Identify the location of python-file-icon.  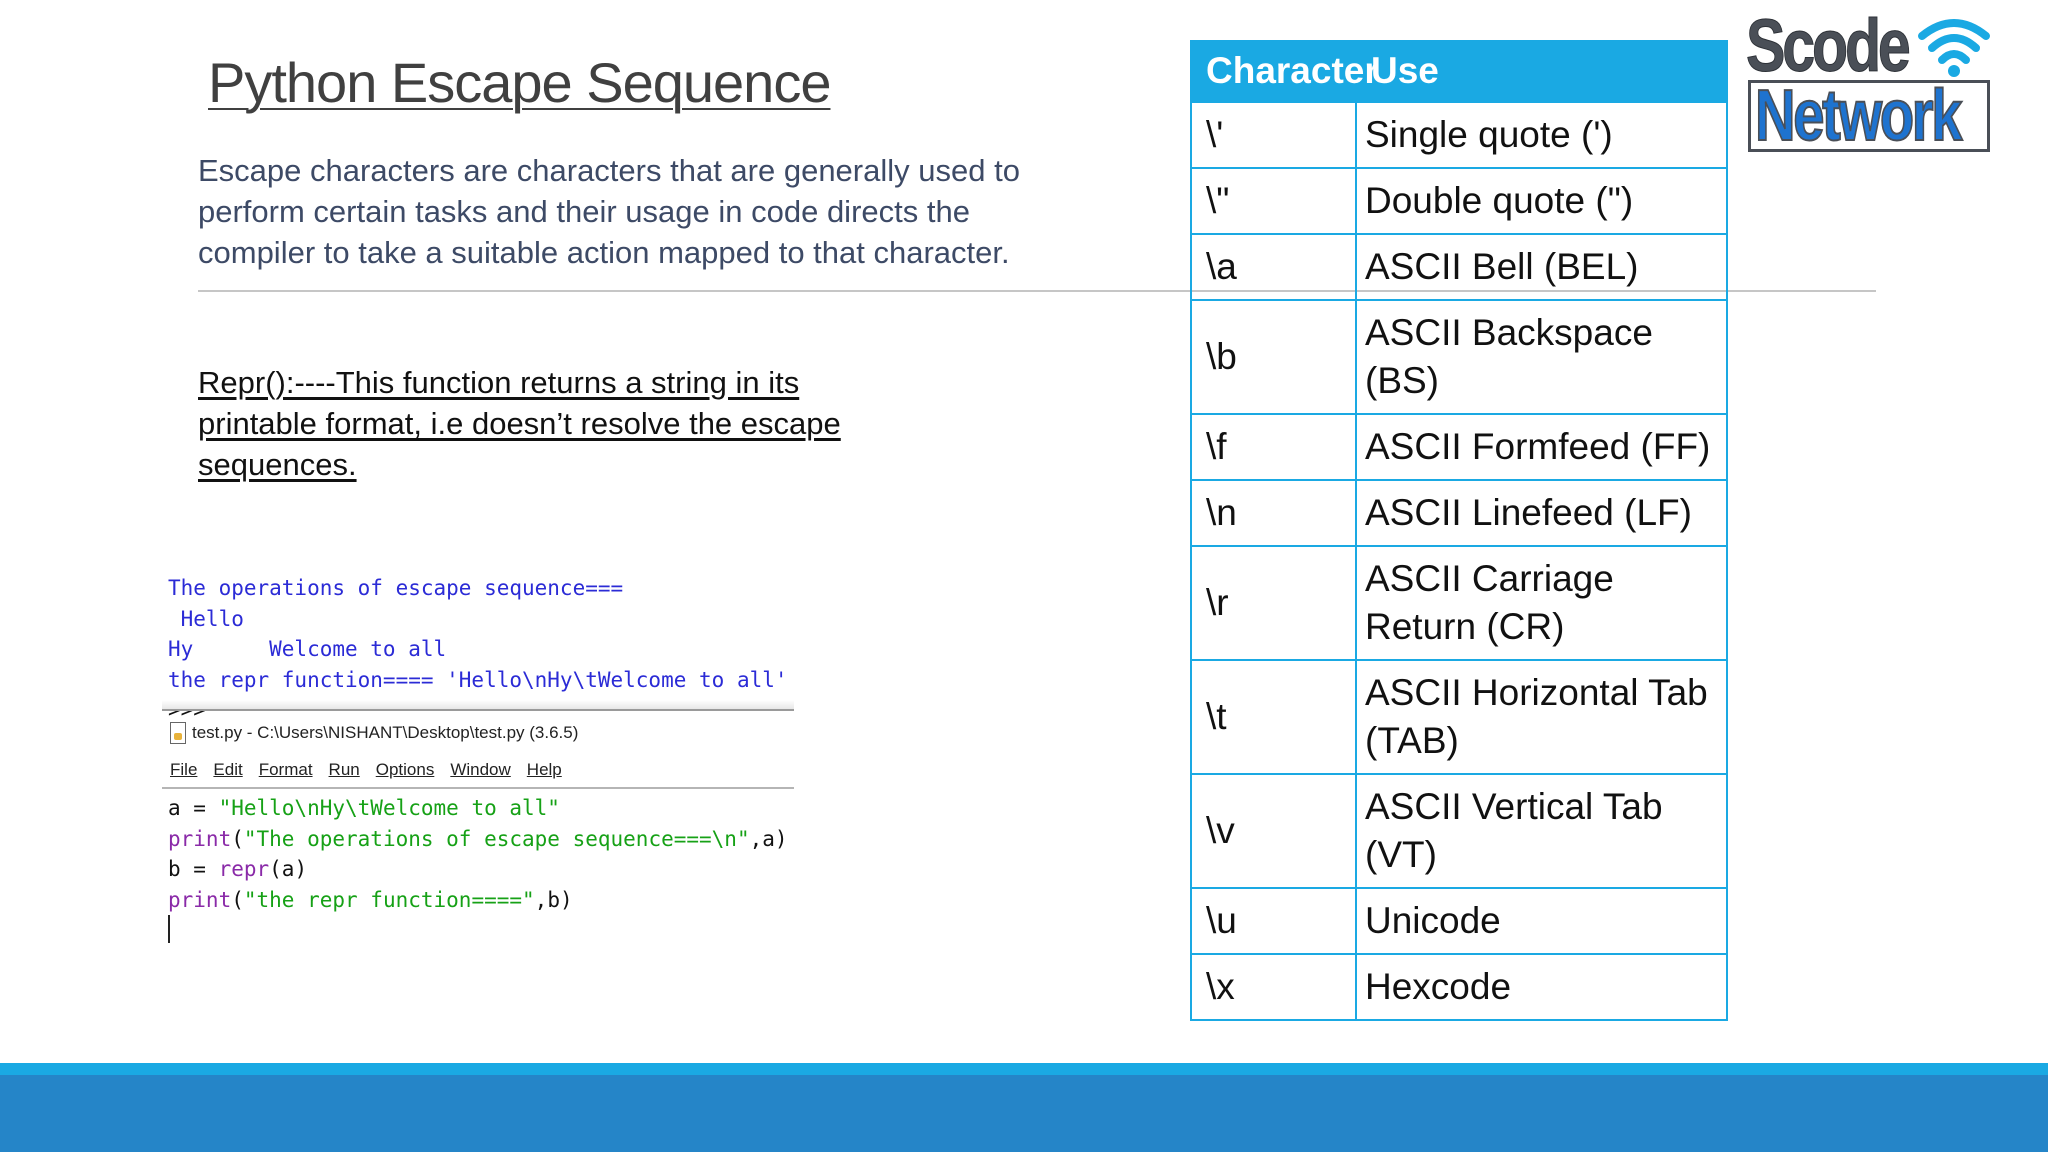
(178, 733).